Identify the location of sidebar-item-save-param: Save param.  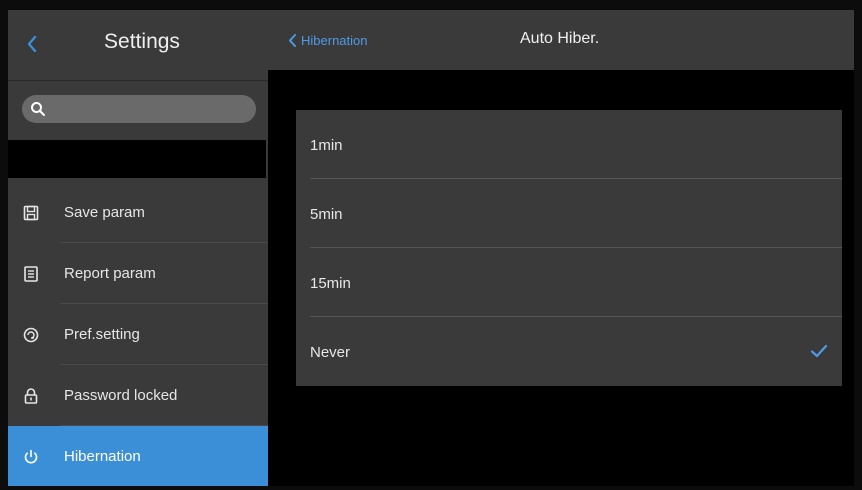
(138, 212).